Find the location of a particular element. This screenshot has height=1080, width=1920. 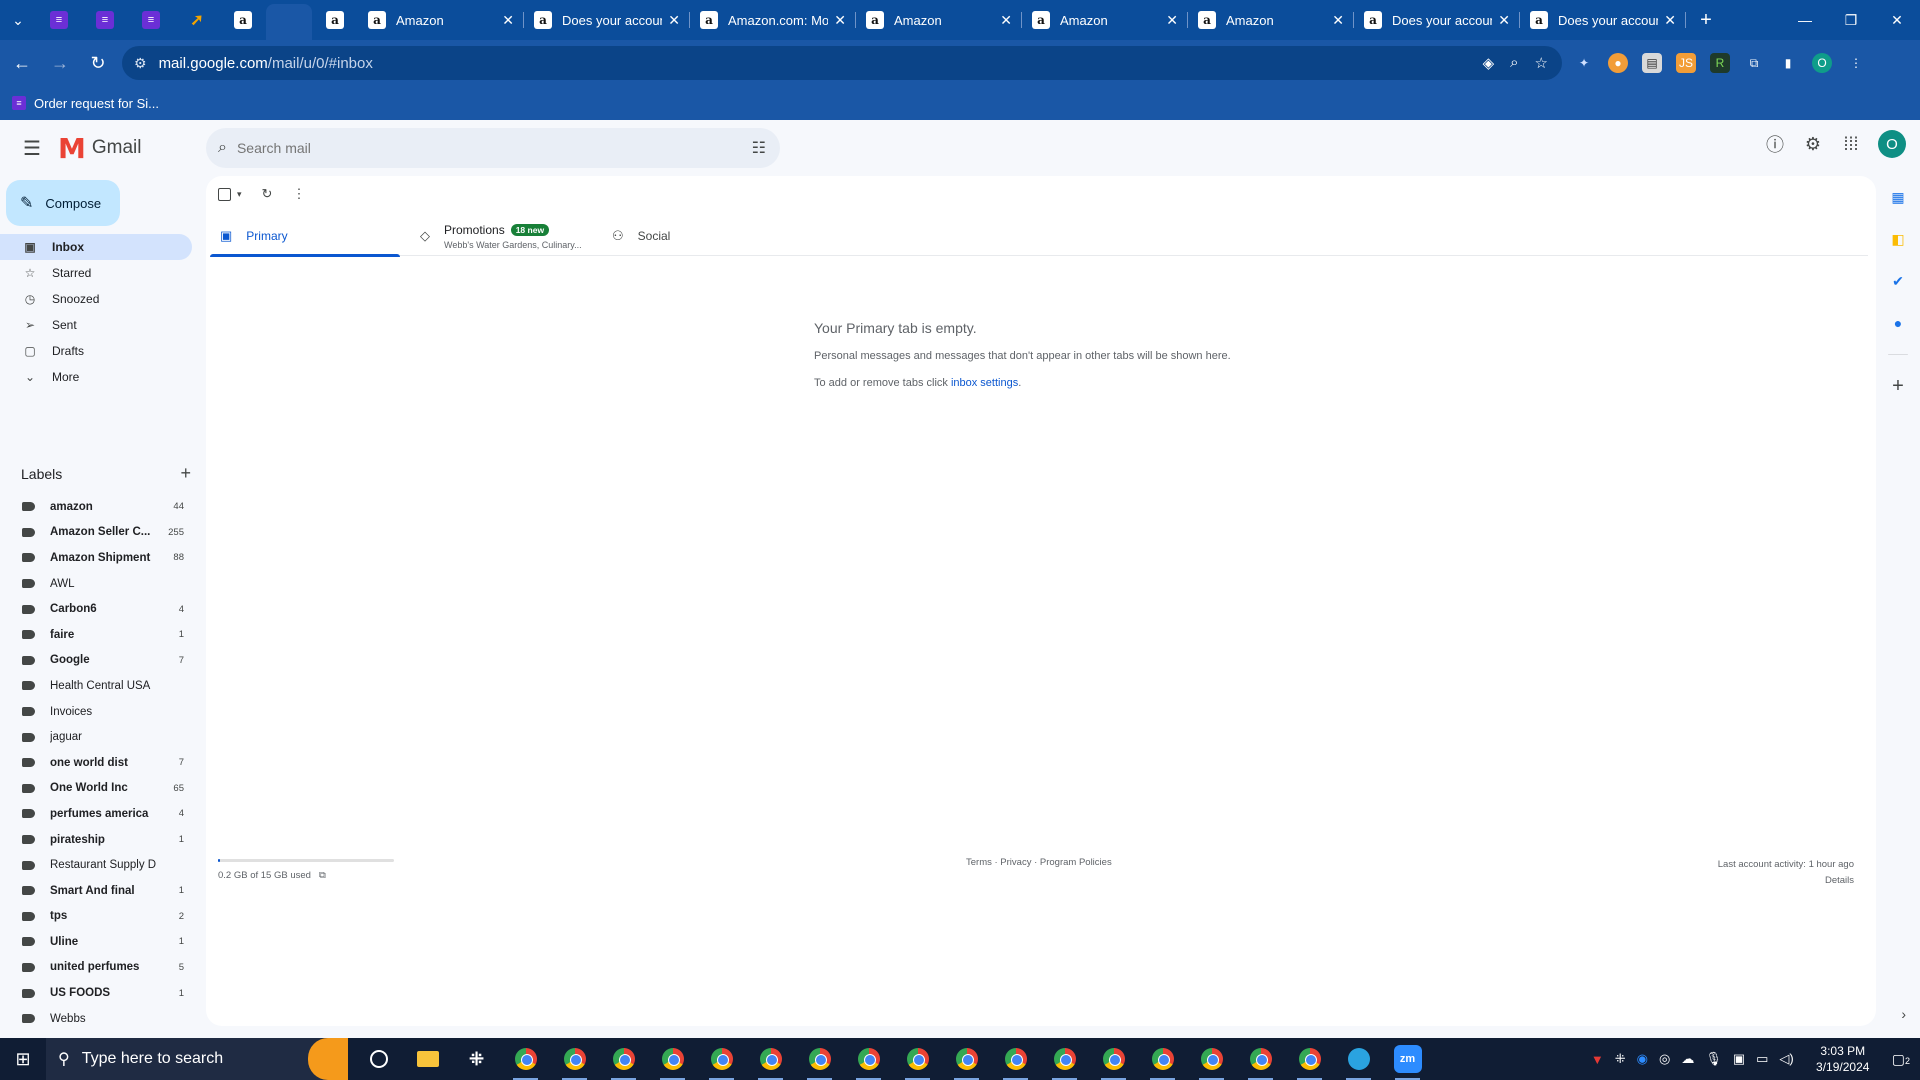

main-menu-icon: ☰ is located at coordinates (32, 148).